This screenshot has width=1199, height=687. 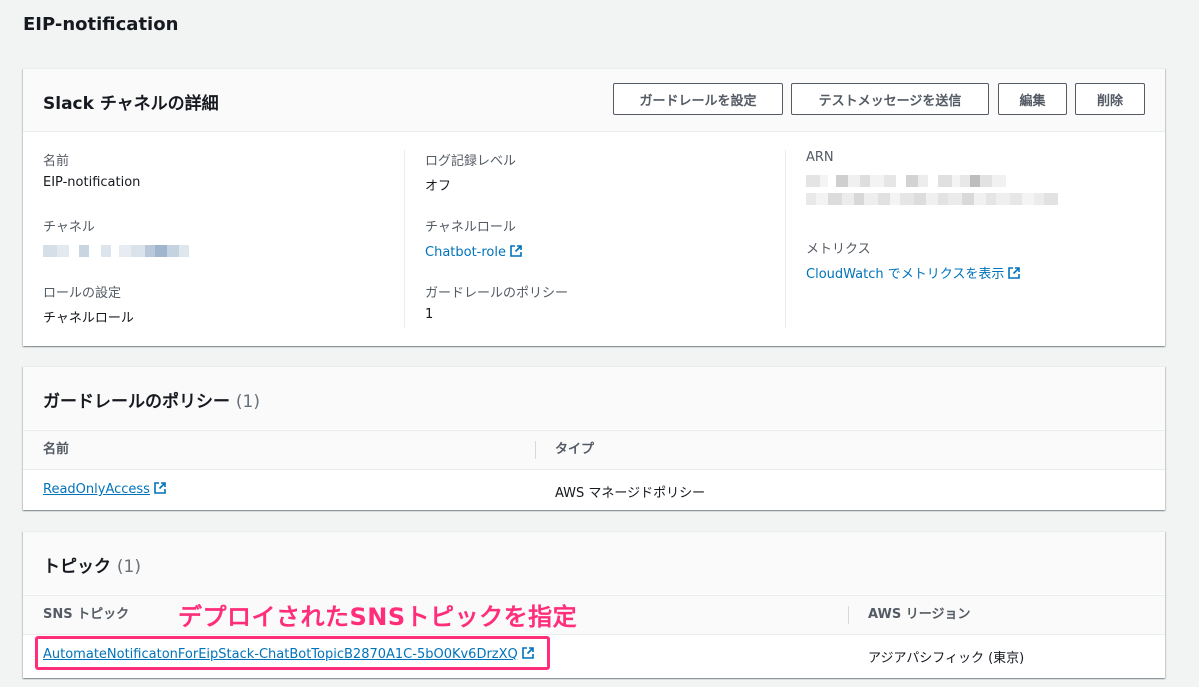 What do you see at coordinates (630, 493) in the screenshot?
I see `policy-type-cell: AWS マネージドポリシー` at bounding box center [630, 493].